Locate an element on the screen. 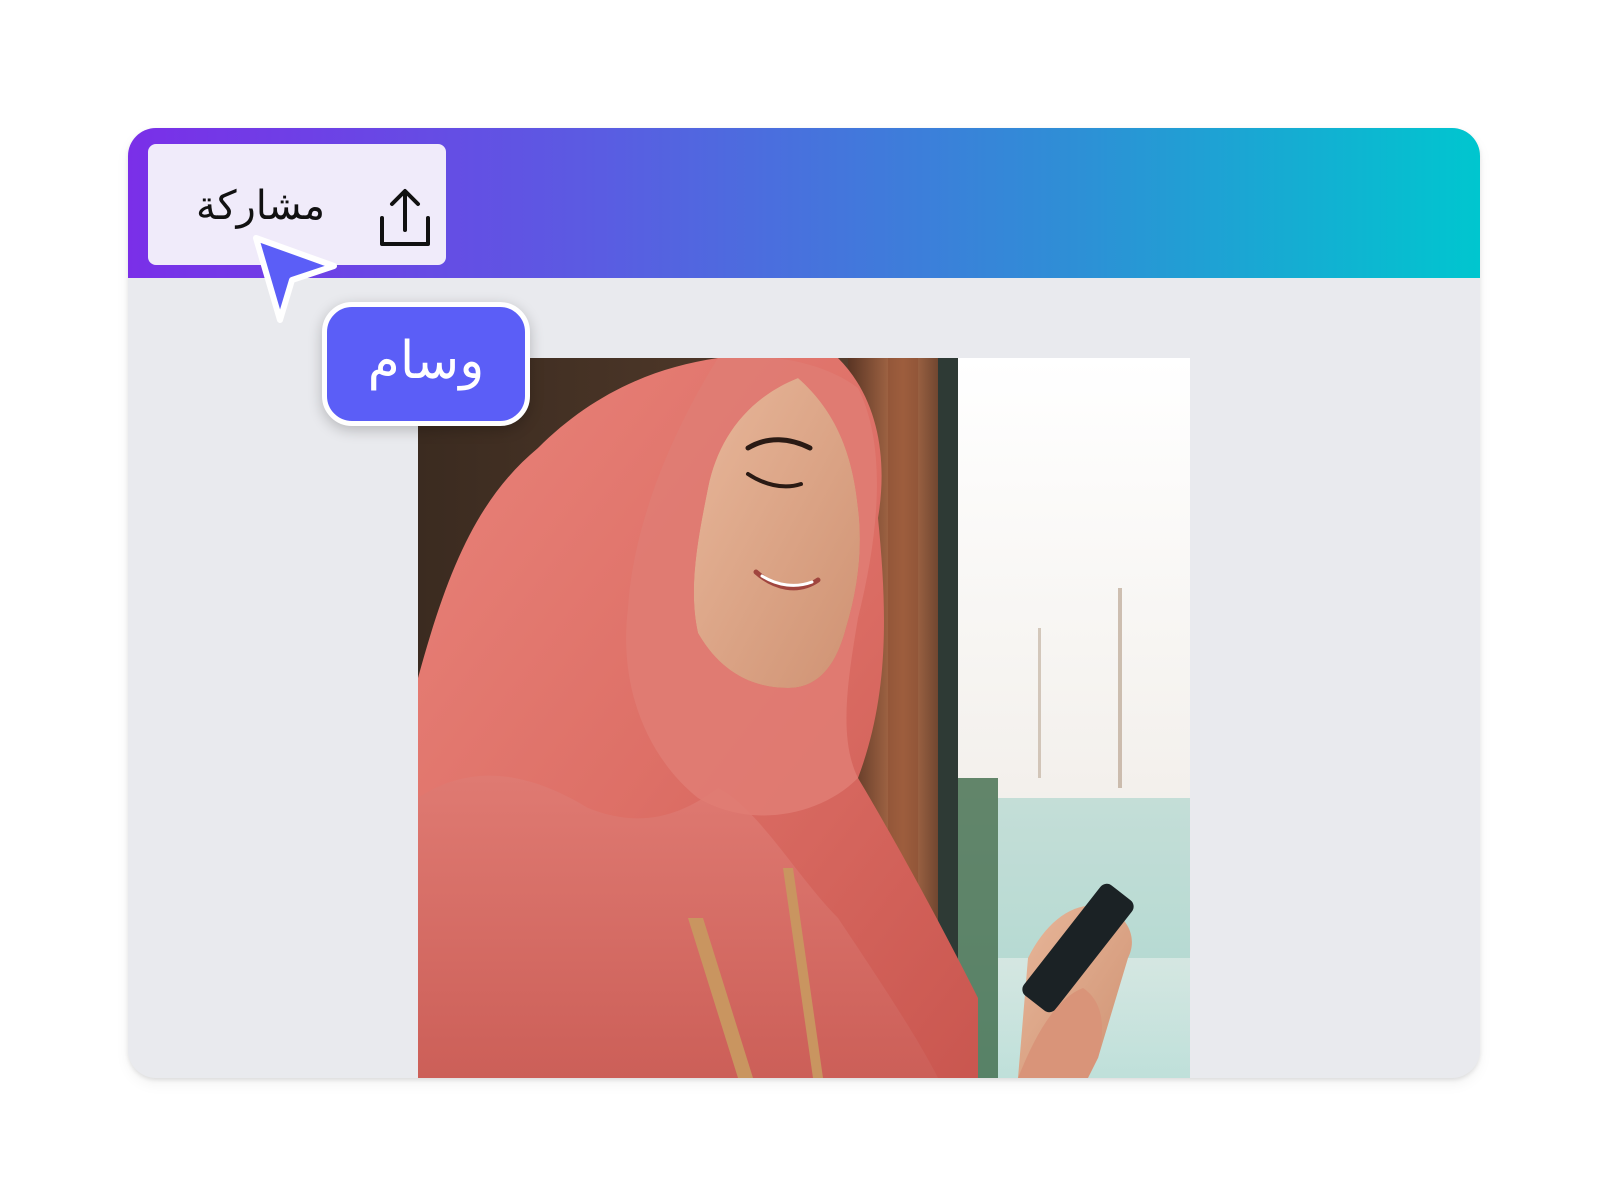 This screenshot has width=1600, height=1200. share-upload-icon is located at coordinates (405, 217).